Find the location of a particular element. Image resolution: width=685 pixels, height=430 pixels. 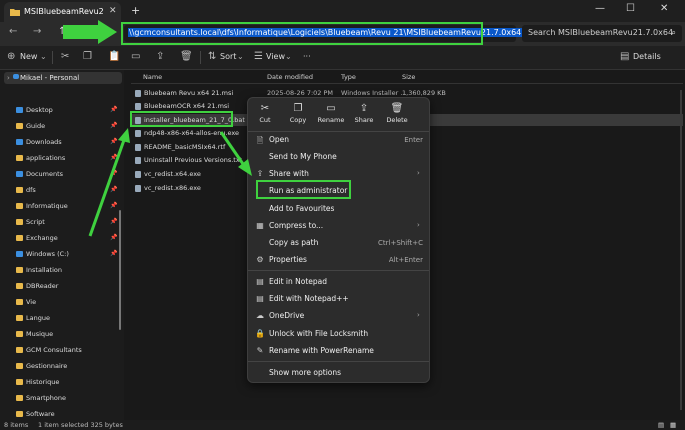

arrow-line-to-menu is located at coordinates (232, 148).